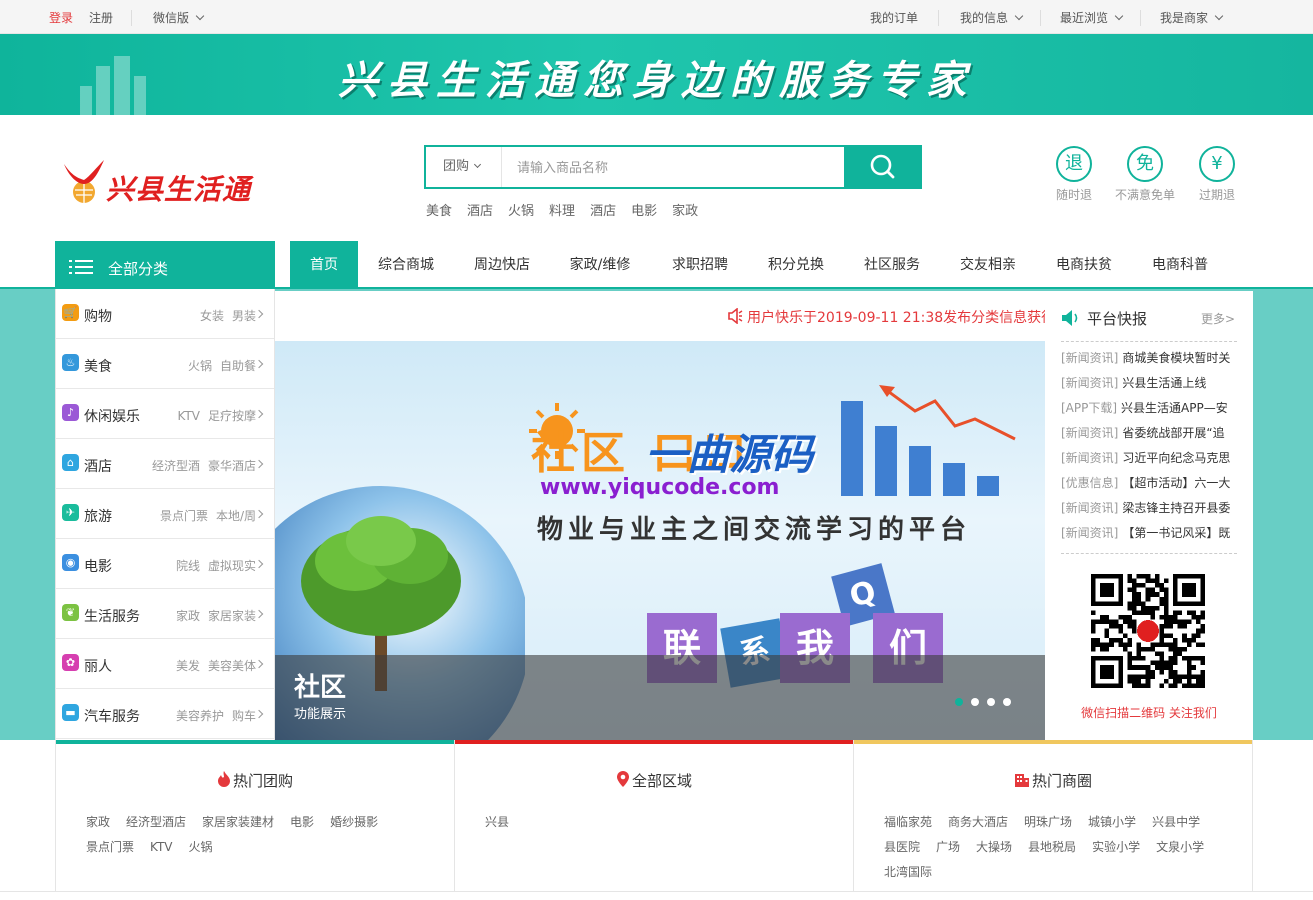 The width and height of the screenshot is (1313, 900). I want to click on tab-jobs: 求职招聘, so click(700, 264).